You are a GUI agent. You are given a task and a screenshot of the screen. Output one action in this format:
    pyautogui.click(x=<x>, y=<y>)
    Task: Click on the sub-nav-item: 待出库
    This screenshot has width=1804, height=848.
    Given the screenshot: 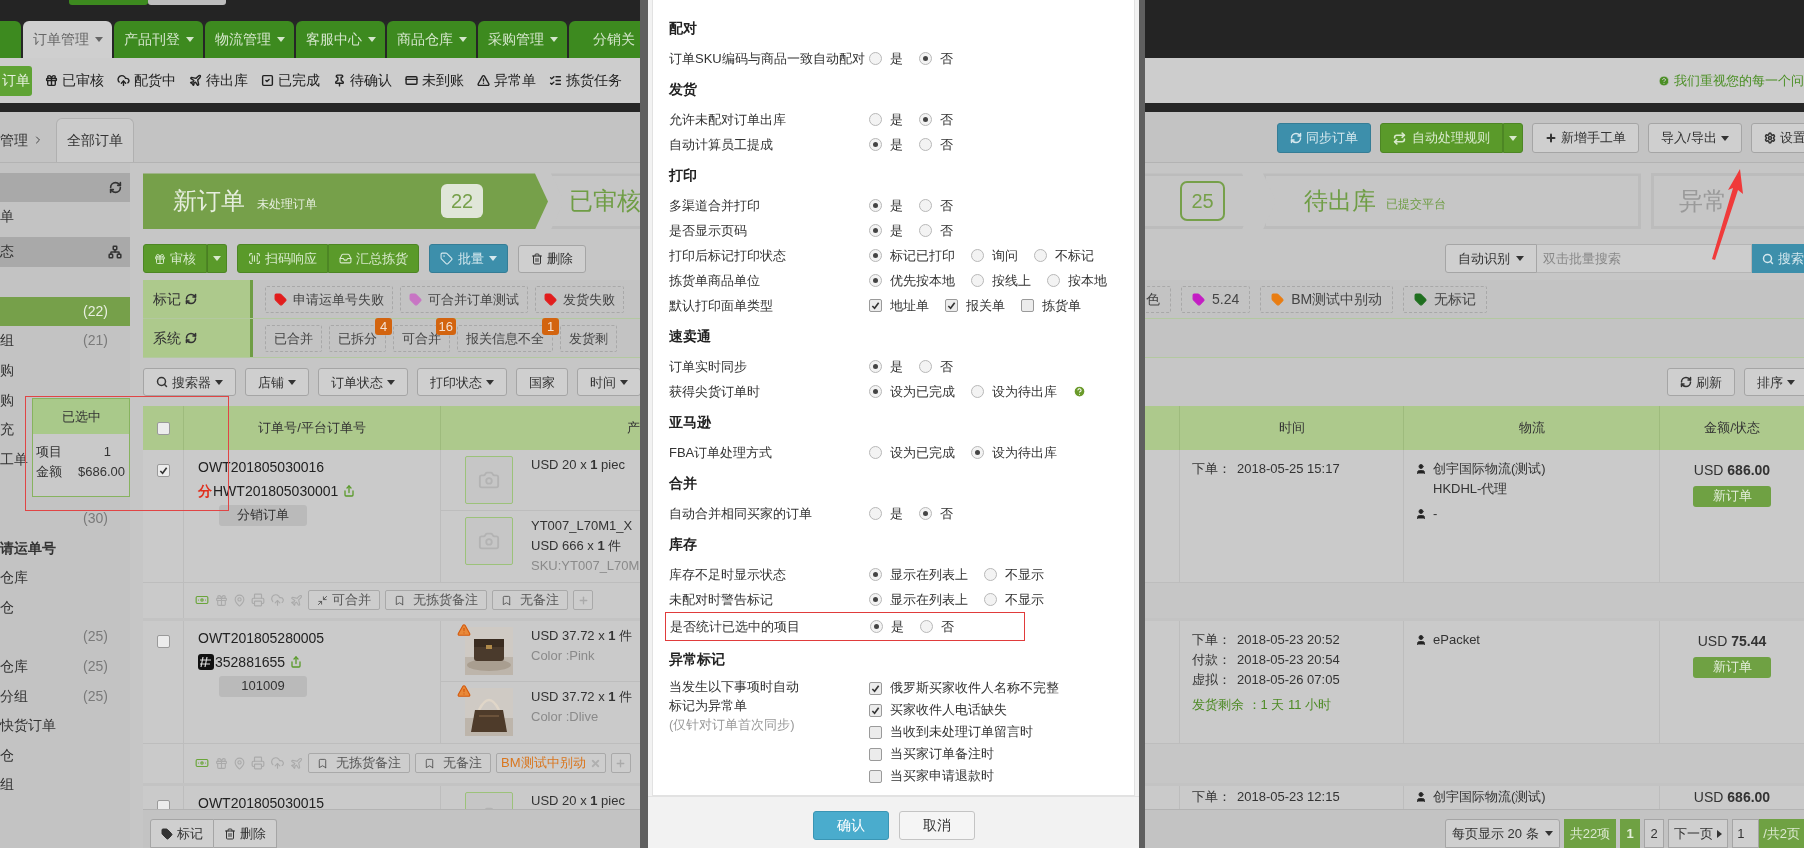 What is the action you would take?
    pyautogui.click(x=218, y=80)
    